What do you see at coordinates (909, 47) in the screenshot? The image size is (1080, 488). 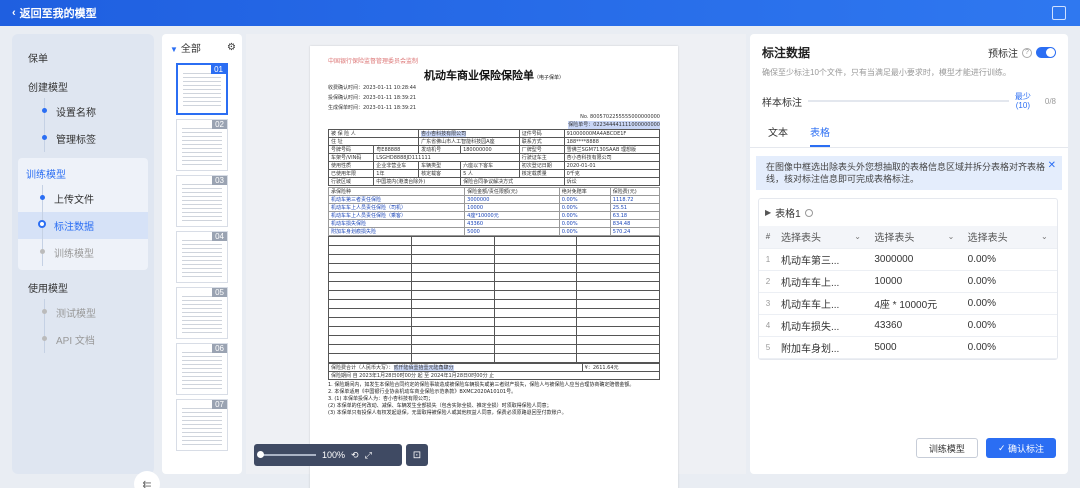 I see `panel-header: 标注数据 预标注 ?` at bounding box center [909, 47].